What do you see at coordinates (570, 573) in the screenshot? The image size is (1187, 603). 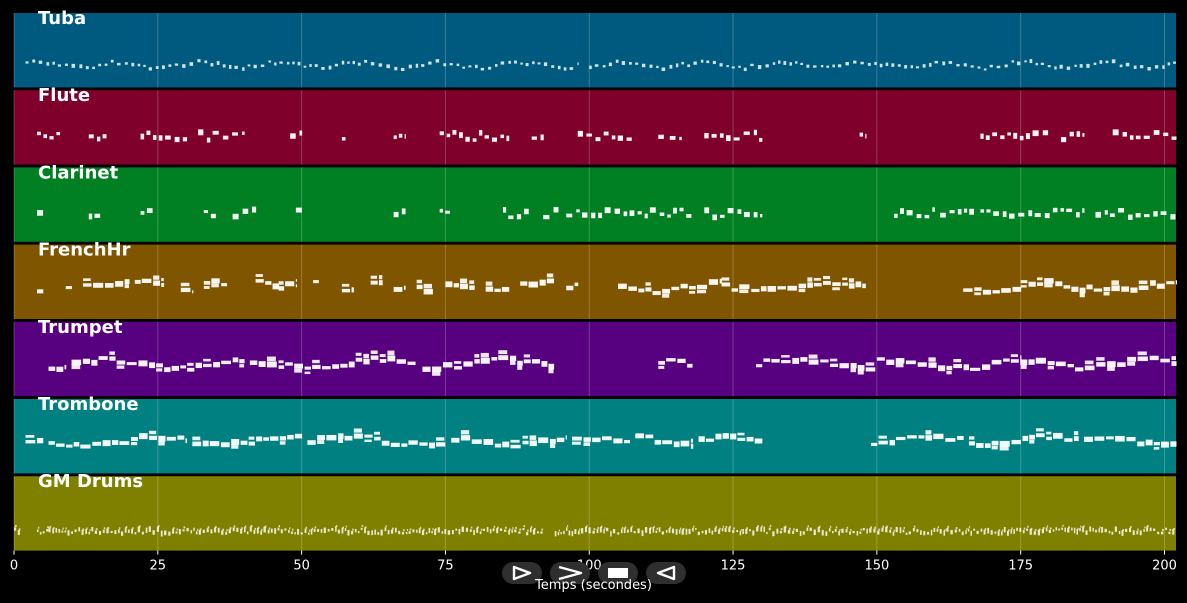 I see `fast-forward-button` at bounding box center [570, 573].